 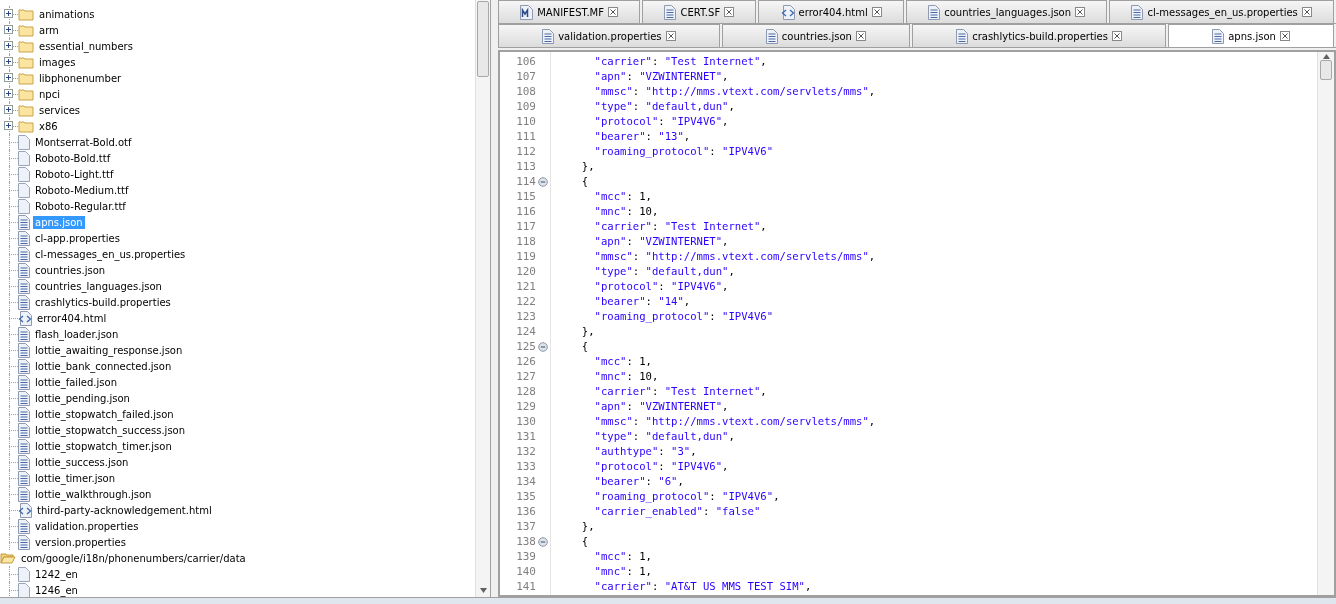 What do you see at coordinates (76, 382) in the screenshot?
I see `tree-item: lottie_failed.json` at bounding box center [76, 382].